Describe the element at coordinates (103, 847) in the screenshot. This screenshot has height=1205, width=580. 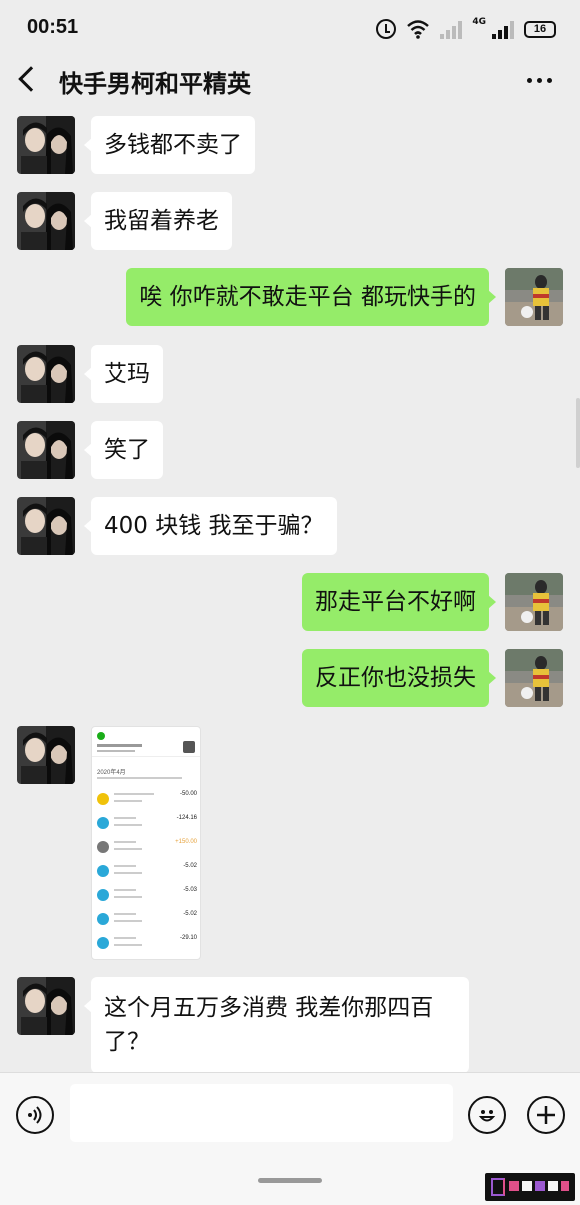
I see `contact-icon` at that location.